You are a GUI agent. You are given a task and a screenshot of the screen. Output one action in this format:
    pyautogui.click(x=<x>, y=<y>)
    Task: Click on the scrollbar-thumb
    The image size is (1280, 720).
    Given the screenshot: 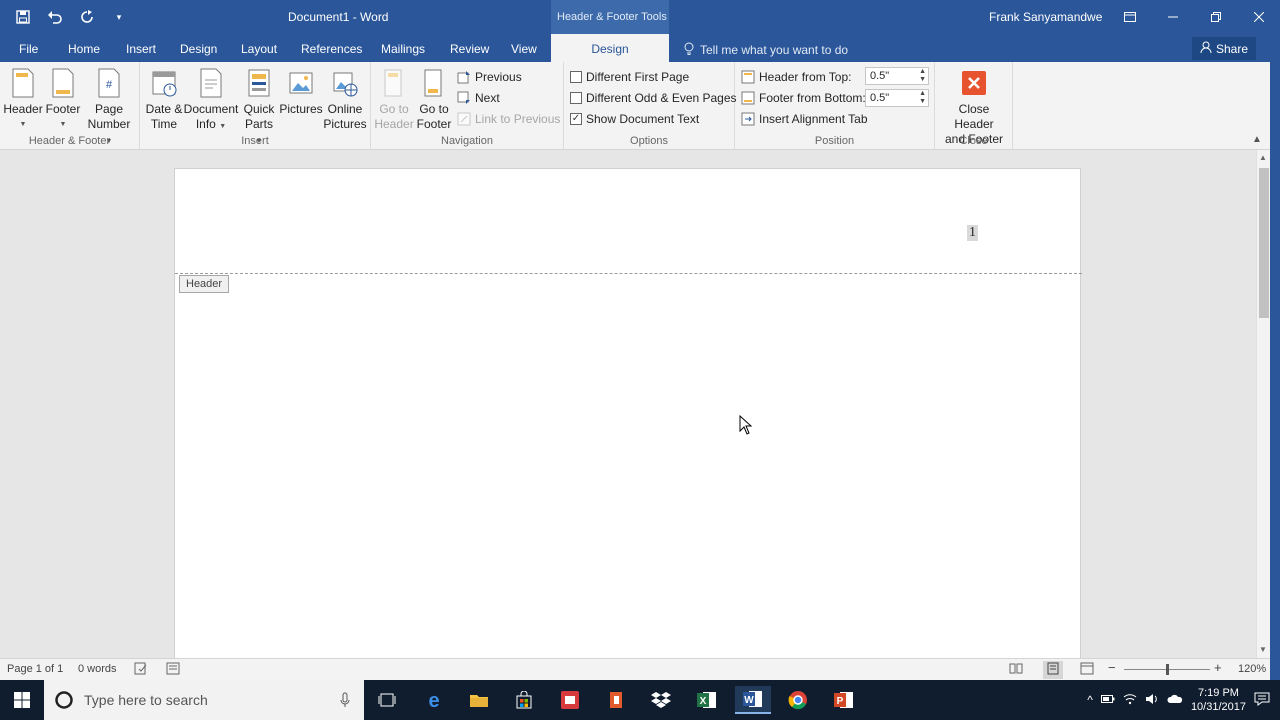 What is the action you would take?
    pyautogui.click(x=1264, y=243)
    